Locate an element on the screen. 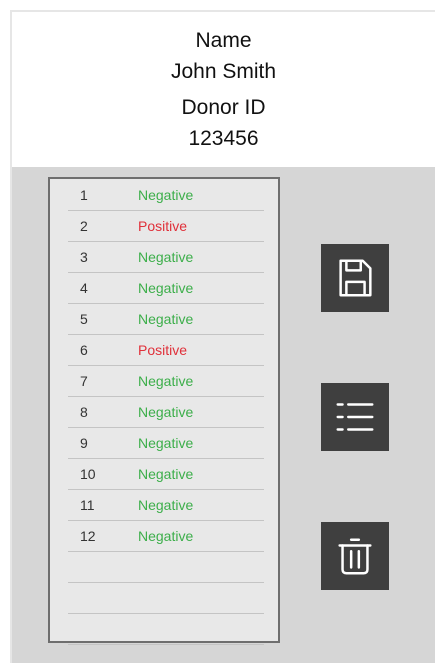 This screenshot has height=663, width=435. result-number: 4 is located at coordinates (84, 288).